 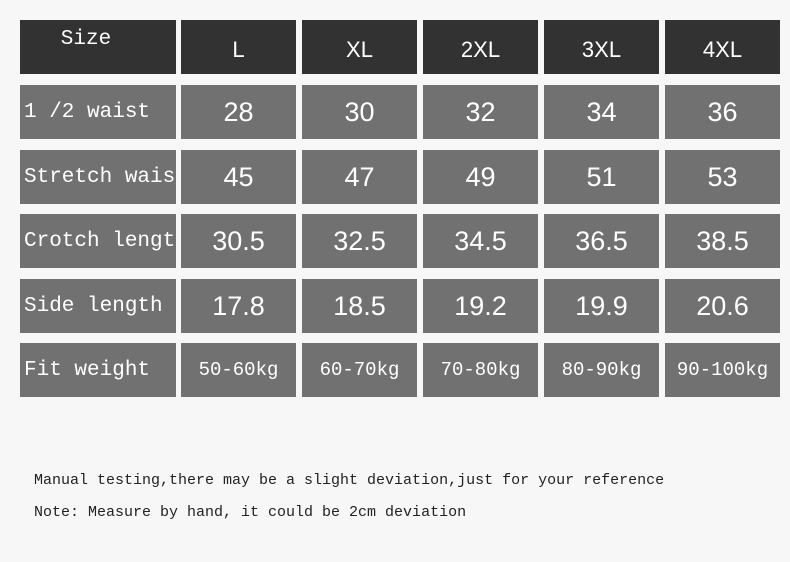 What do you see at coordinates (722, 47) in the screenshot?
I see `header-size-4xl: 4XL` at bounding box center [722, 47].